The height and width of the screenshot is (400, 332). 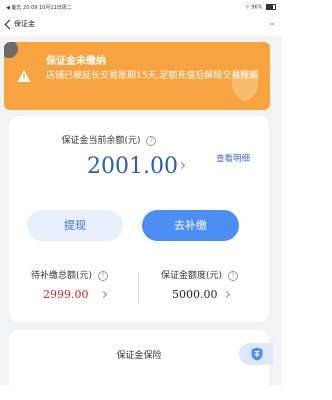 What do you see at coordinates (195, 294) in the screenshot?
I see `deposit-quota-value: 5000.00` at bounding box center [195, 294].